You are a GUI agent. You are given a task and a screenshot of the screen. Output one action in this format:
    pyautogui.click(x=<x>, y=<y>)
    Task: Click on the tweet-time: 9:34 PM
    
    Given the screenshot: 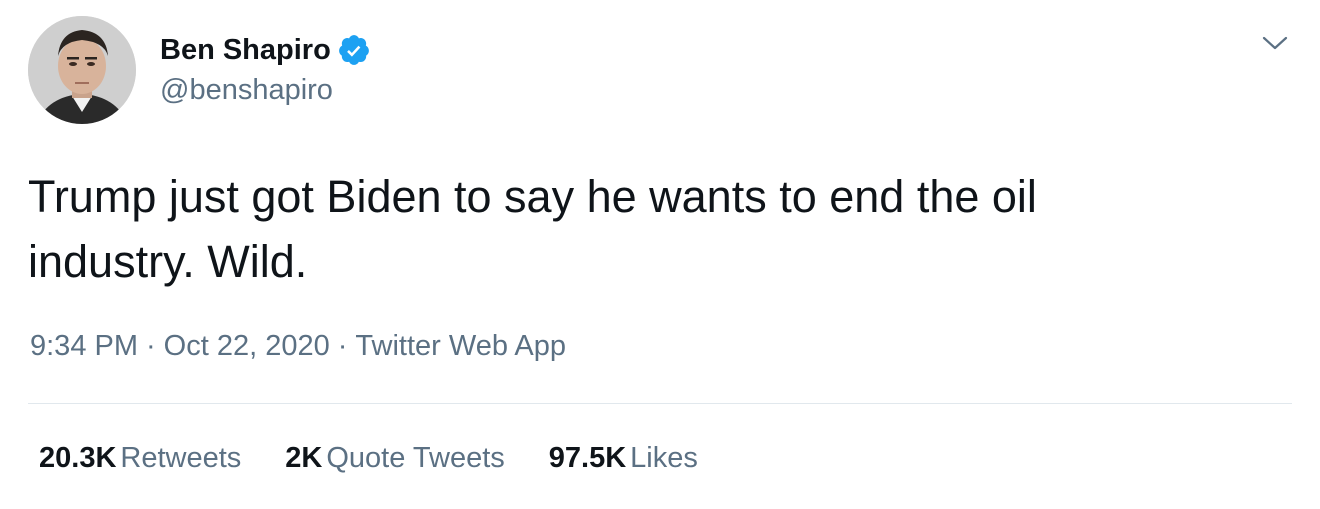 What is the action you would take?
    pyautogui.click(x=84, y=346)
    